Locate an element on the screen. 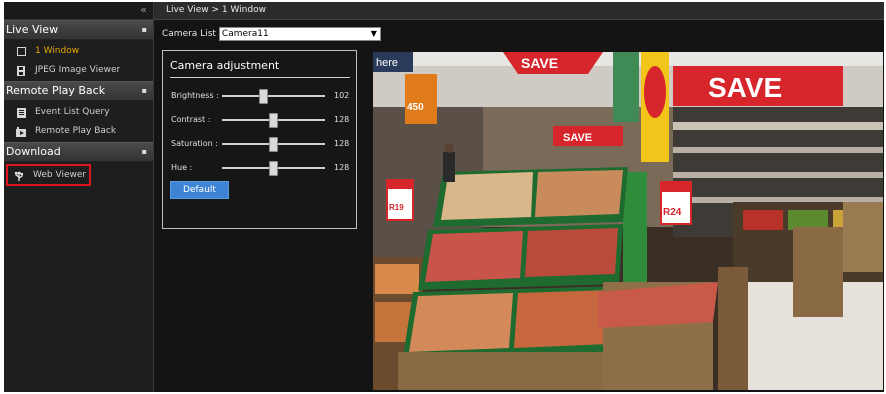 The height and width of the screenshot is (394, 886). section-label: Live View is located at coordinates (32, 29).